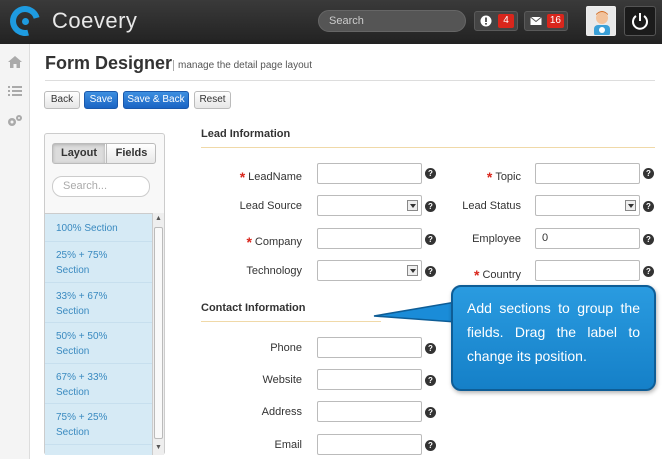 This screenshot has height=459, width=662. Describe the element at coordinates (587, 205) in the screenshot. I see `lead-status-select` at that location.